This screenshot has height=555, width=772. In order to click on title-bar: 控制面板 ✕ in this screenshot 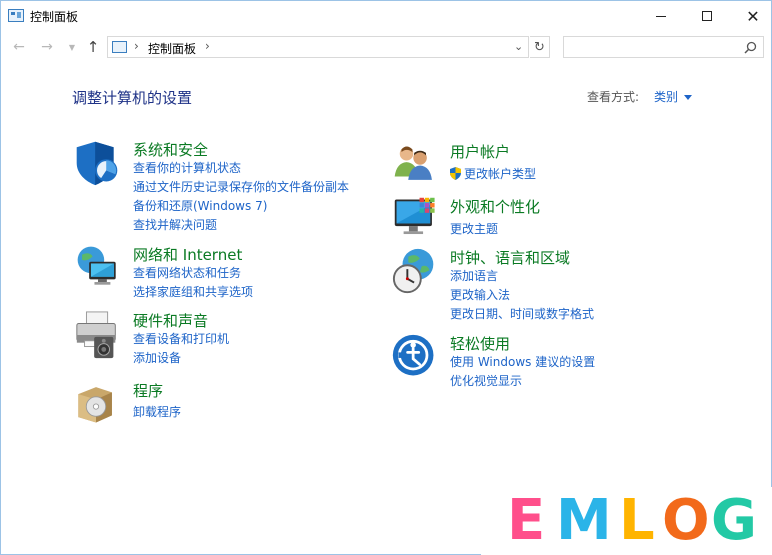, I will do `click(386, 16)`.